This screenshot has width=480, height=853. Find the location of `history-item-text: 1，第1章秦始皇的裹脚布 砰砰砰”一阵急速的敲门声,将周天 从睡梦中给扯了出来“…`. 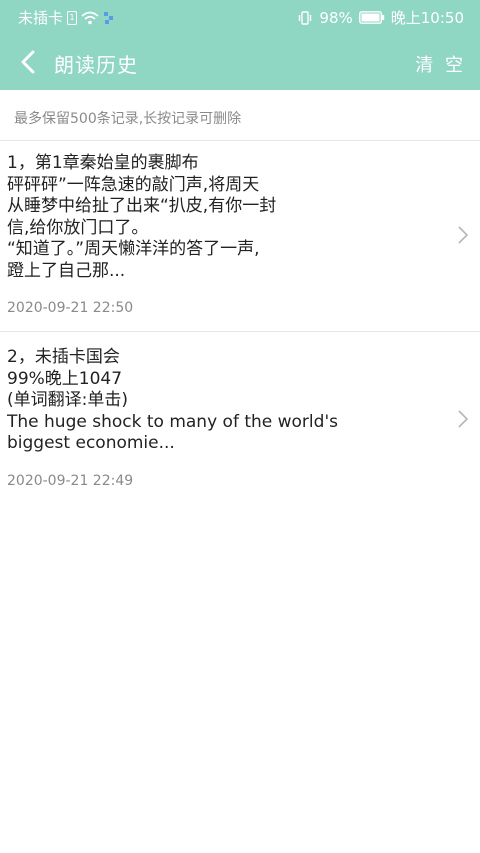

history-item-text: 1，第1章秦始皇的裹脚布 砰砰砰”一阵急速的敲门声,将周天 从睡梦中给扯了出来“… is located at coordinates (172, 217).